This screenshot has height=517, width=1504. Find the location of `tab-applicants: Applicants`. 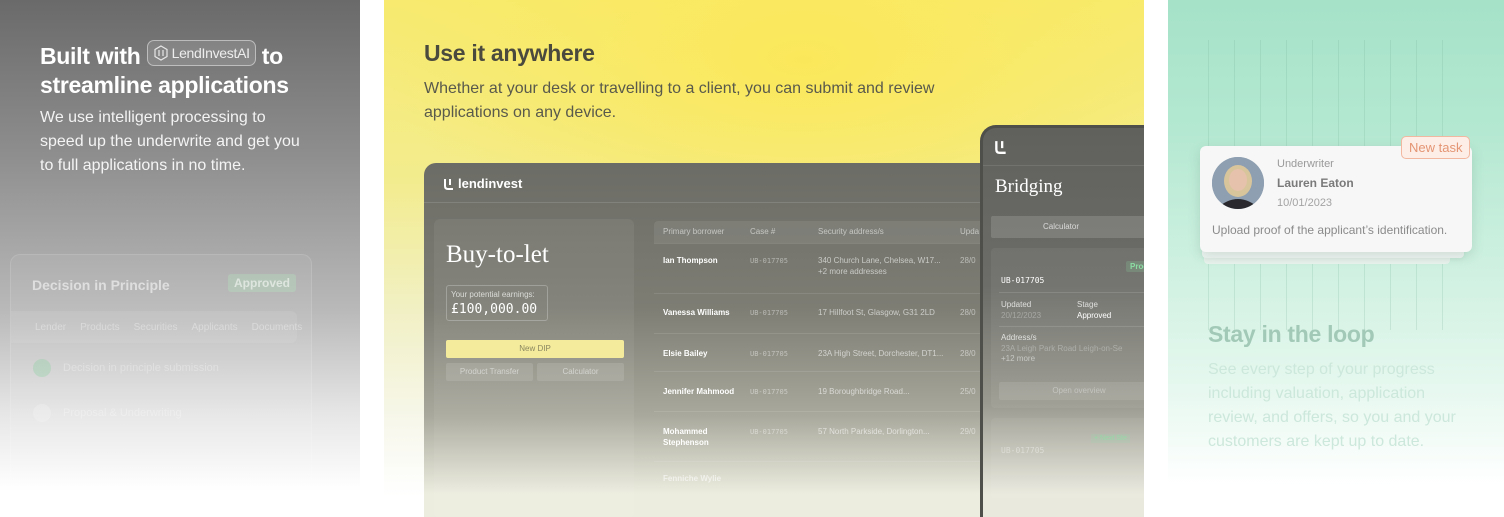

tab-applicants: Applicants is located at coordinates (215, 327).